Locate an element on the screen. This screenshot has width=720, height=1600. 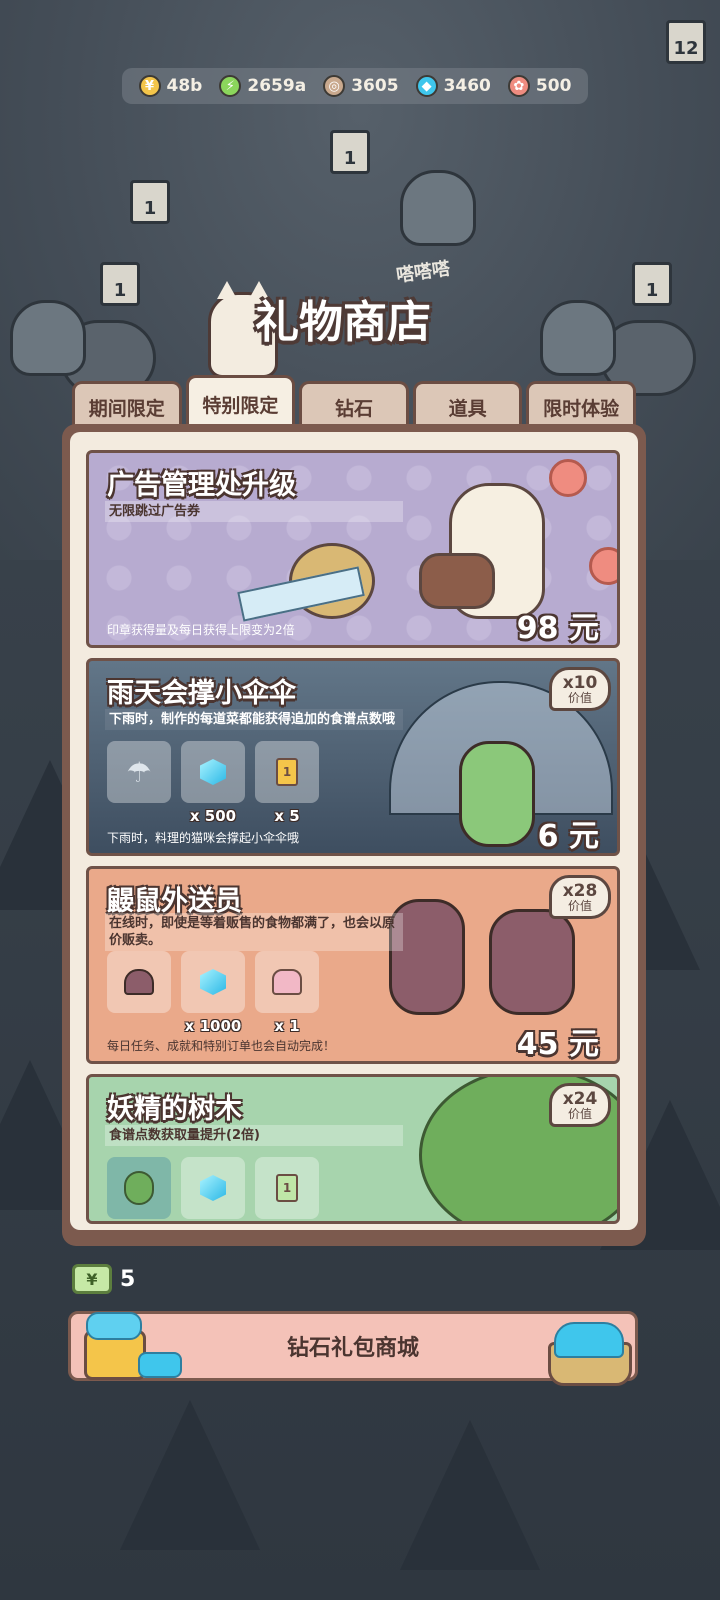
value-multiplier: x10 is located at coordinates (580, 682).